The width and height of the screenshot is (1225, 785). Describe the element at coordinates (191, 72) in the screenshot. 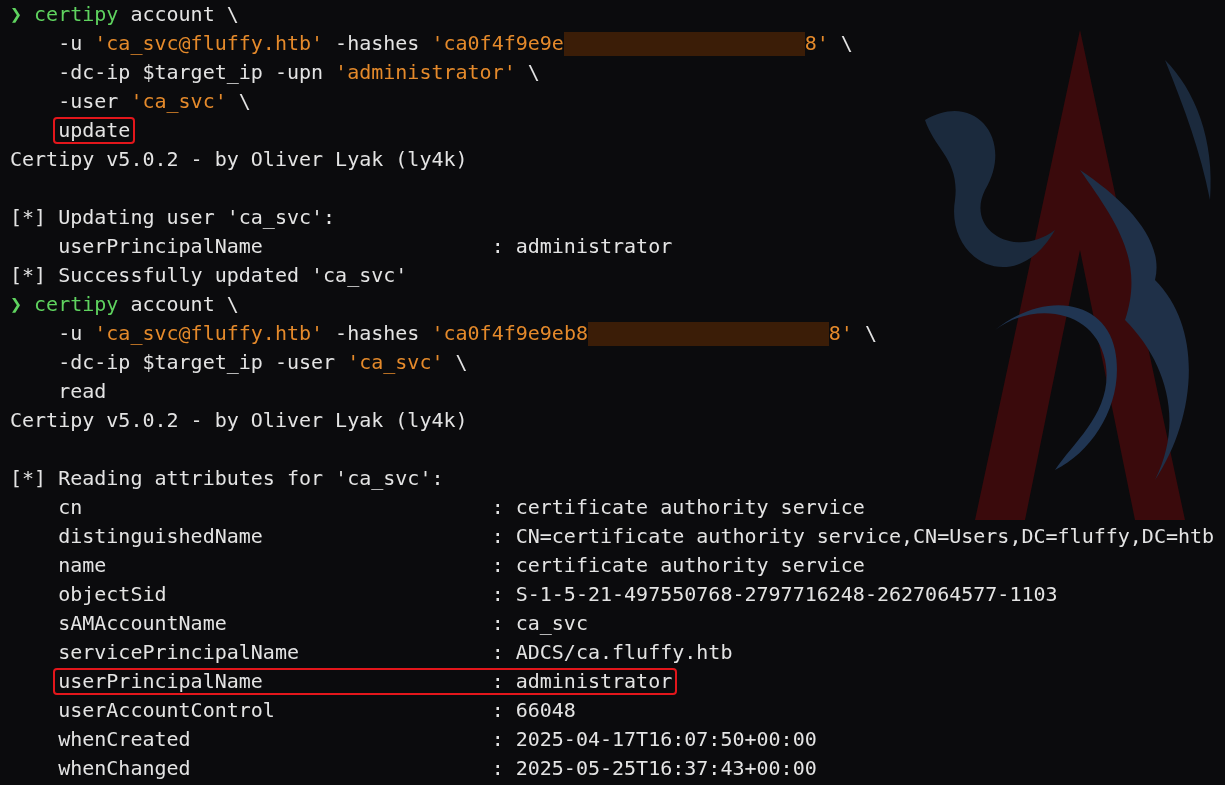

I see `command-text: -dc-ip $target_ip -upn` at that location.